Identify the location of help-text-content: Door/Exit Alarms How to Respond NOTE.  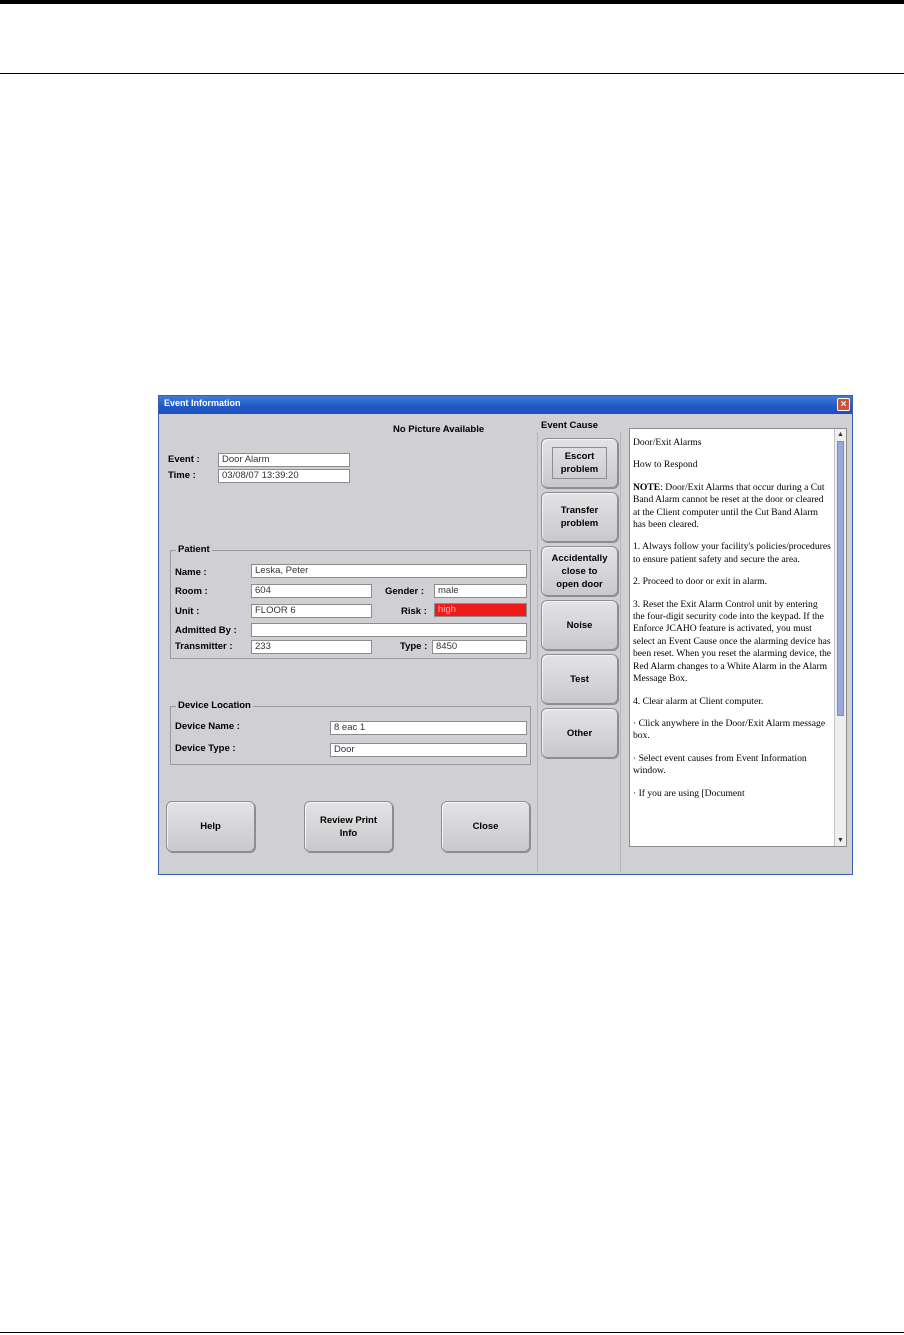
(732, 623).